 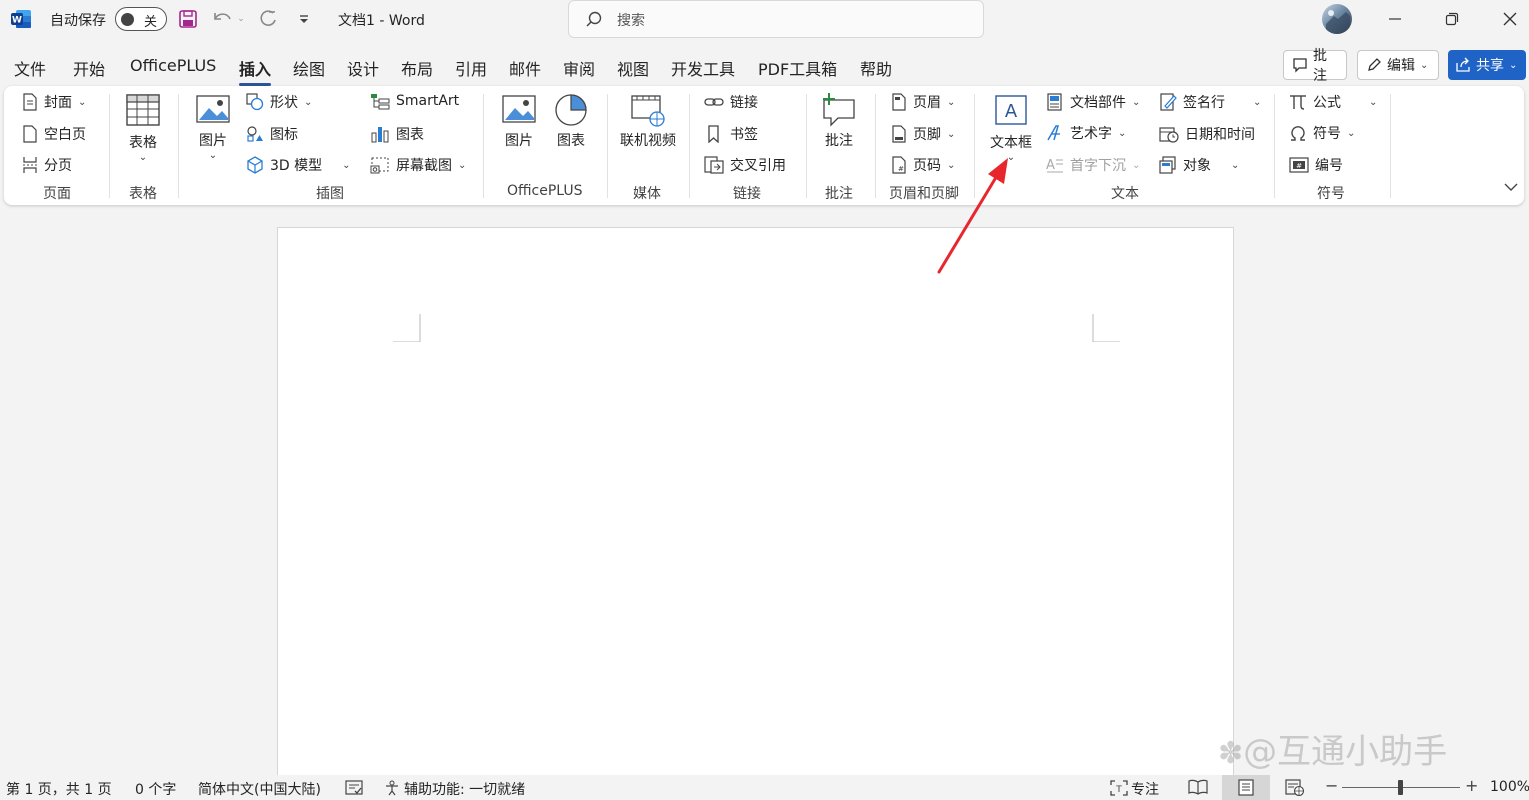 I want to click on officeplus-picture-button: 图片, so click(x=519, y=122).